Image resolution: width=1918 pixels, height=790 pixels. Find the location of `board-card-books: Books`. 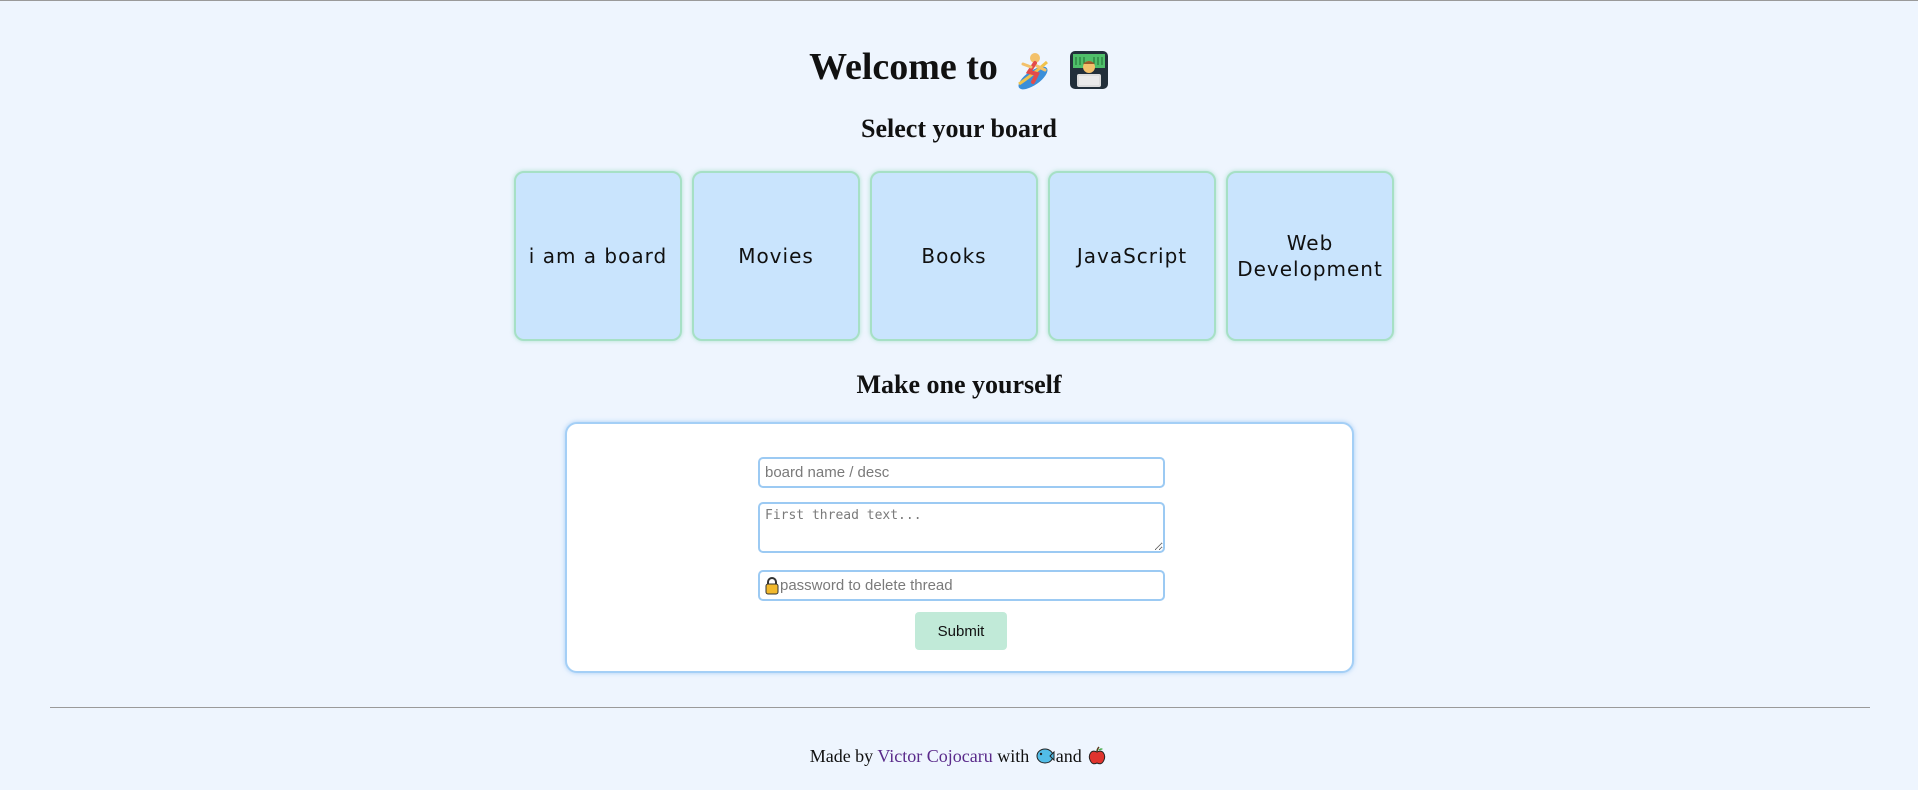

board-card-books: Books is located at coordinates (954, 256).